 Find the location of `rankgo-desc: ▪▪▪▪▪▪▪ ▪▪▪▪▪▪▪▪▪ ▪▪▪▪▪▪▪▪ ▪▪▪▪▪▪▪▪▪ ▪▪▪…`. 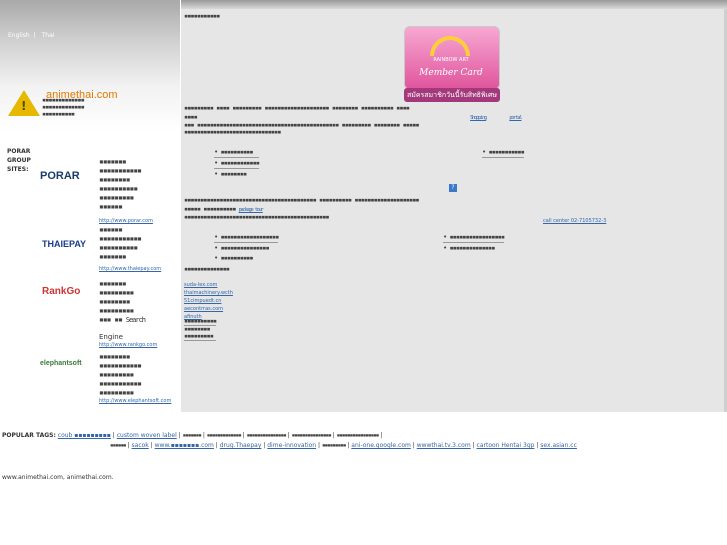

rankgo-desc: ▪▪▪▪▪▪▪ ▪▪▪▪▪▪▪▪▪ ▪▪▪▪▪▪▪▪ ▪▪▪▪▪▪▪▪▪ ▪▪▪… is located at coordinates (122, 301).